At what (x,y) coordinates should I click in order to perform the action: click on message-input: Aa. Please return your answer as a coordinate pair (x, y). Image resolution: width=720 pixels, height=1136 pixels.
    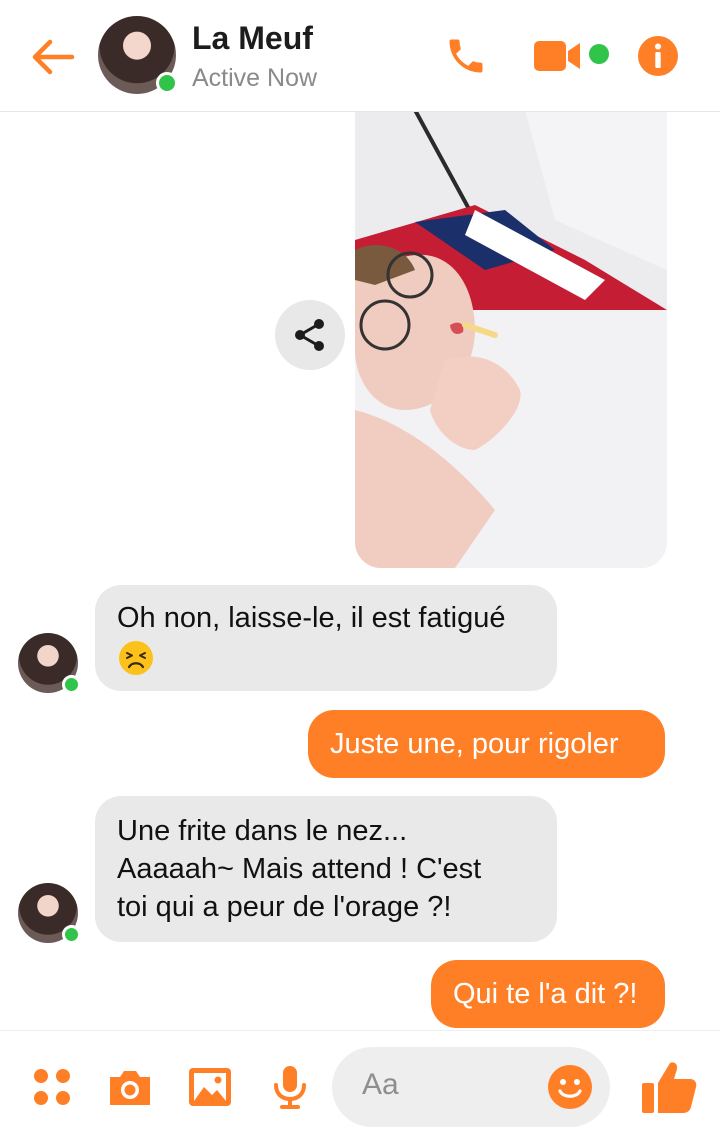
    Looking at the image, I should click on (471, 1087).